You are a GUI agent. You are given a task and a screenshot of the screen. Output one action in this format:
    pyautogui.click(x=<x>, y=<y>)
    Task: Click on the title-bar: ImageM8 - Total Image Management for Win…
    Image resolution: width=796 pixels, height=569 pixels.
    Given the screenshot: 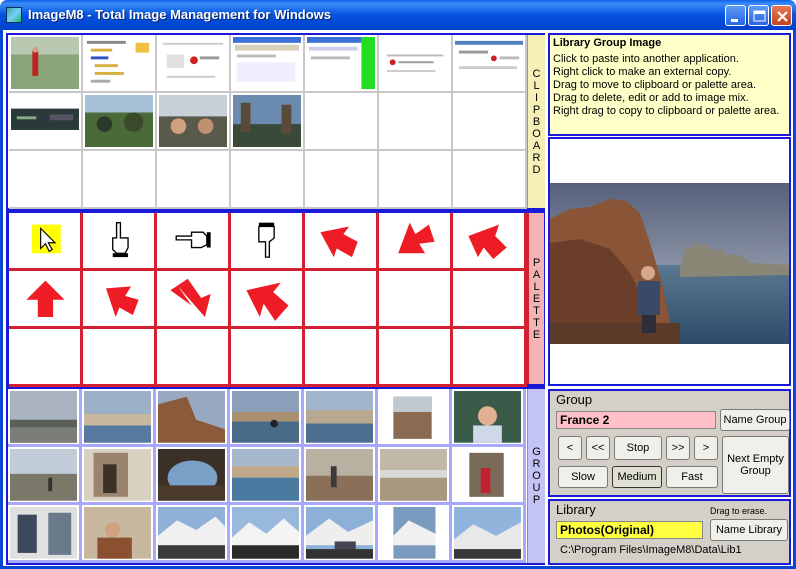 What is the action you would take?
    pyautogui.click(x=398, y=15)
    